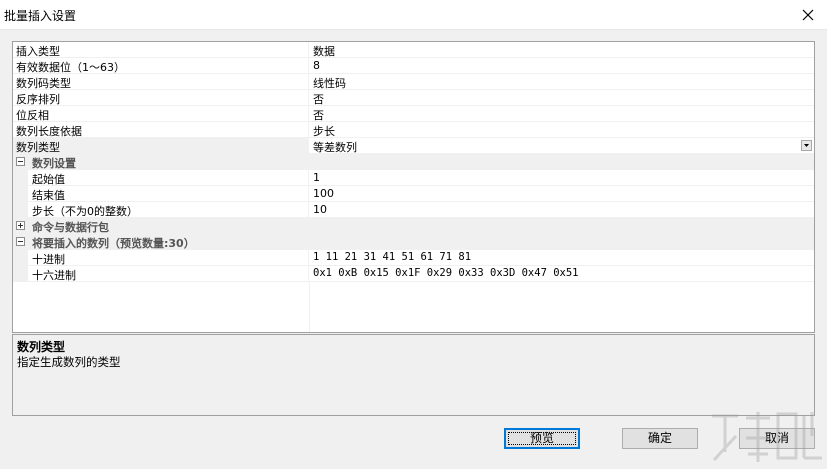 This screenshot has width=827, height=469. What do you see at coordinates (48, 179) in the screenshot?
I see `property-name: 起始值` at bounding box center [48, 179].